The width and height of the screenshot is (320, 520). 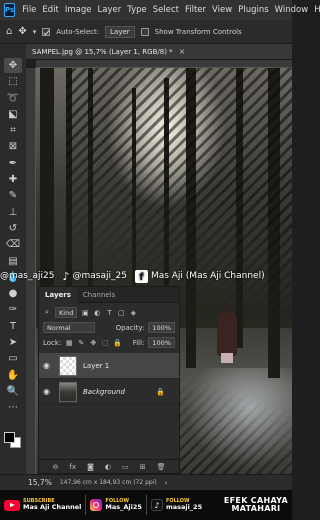 What do you see at coordinates (13, 130) in the screenshot?
I see `crop-tool-icon: ⌗` at bounding box center [13, 130].